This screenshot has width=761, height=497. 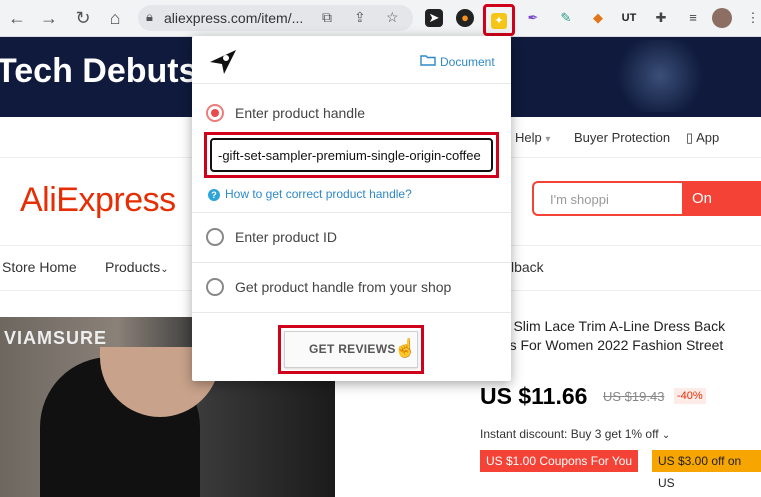 What do you see at coordinates (706, 470) in the screenshot?
I see `coupon-badge: US $3.00 off on US` at bounding box center [706, 470].